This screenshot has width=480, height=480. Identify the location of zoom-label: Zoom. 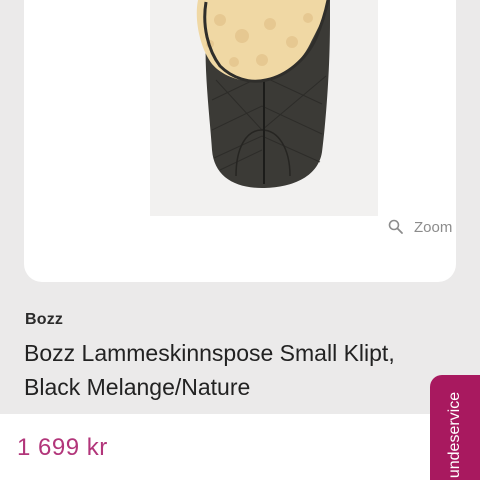
(433, 227).